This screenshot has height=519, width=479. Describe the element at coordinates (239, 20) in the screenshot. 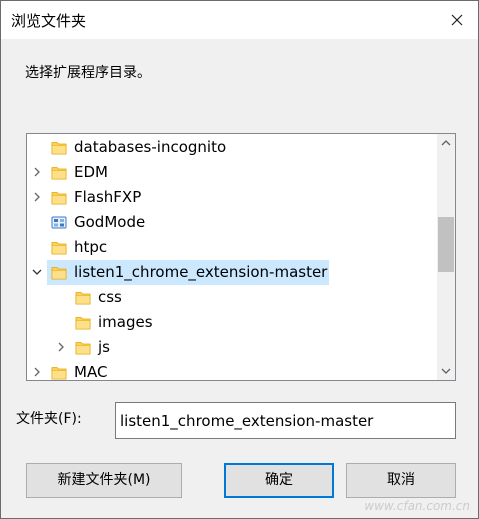

I see `title-bar: 浏览文件夹` at that location.